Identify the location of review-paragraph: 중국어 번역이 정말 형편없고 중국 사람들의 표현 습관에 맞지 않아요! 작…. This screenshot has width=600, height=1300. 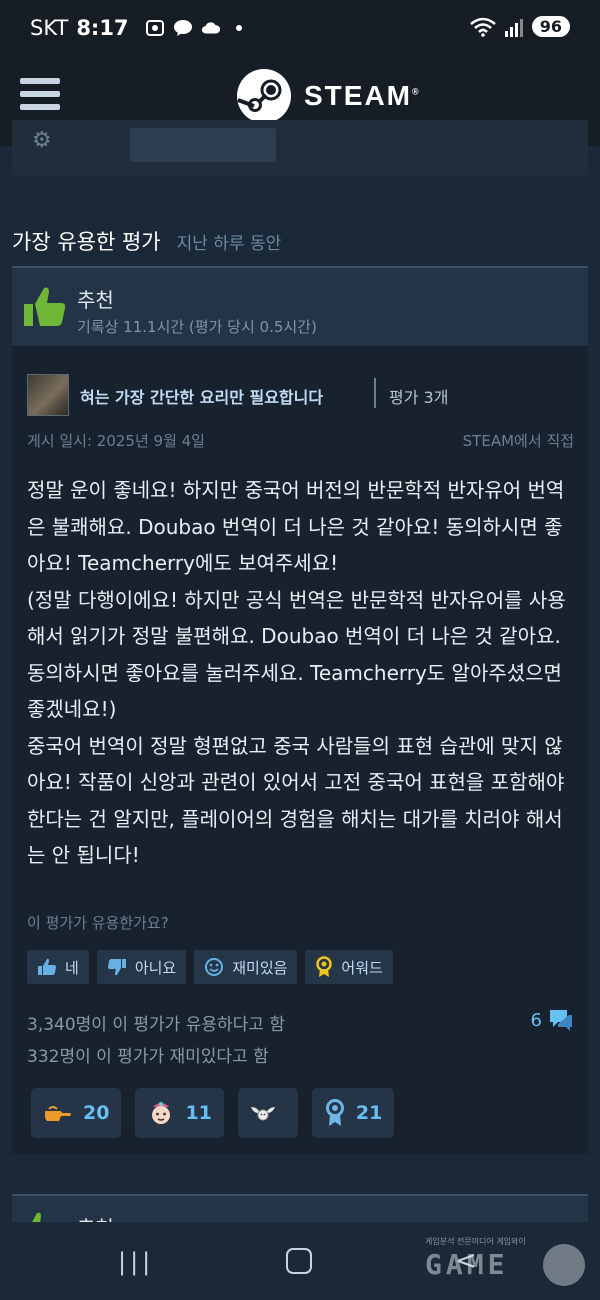
(296, 800).